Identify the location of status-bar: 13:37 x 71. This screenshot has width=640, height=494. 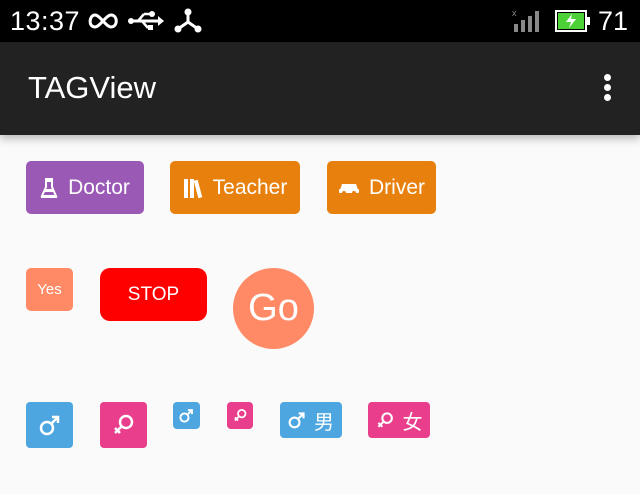
(320, 21).